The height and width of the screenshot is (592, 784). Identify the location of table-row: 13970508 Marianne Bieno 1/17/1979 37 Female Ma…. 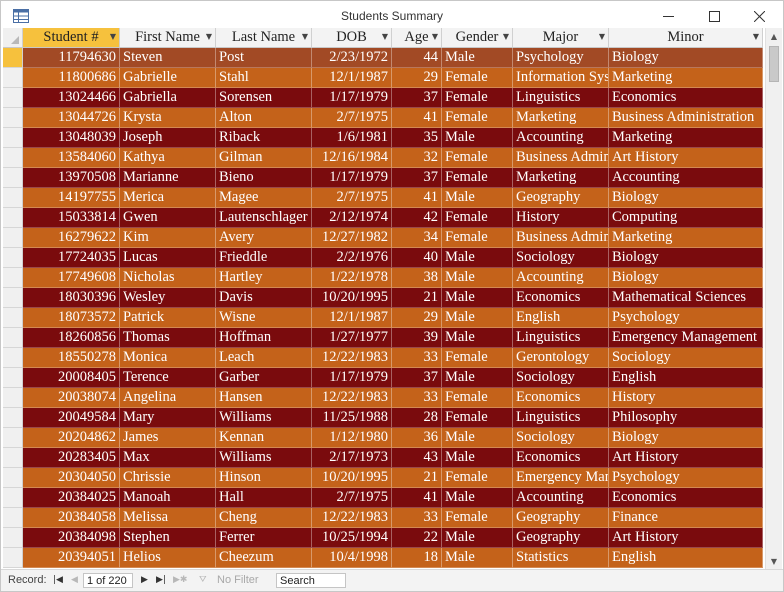
(383, 178).